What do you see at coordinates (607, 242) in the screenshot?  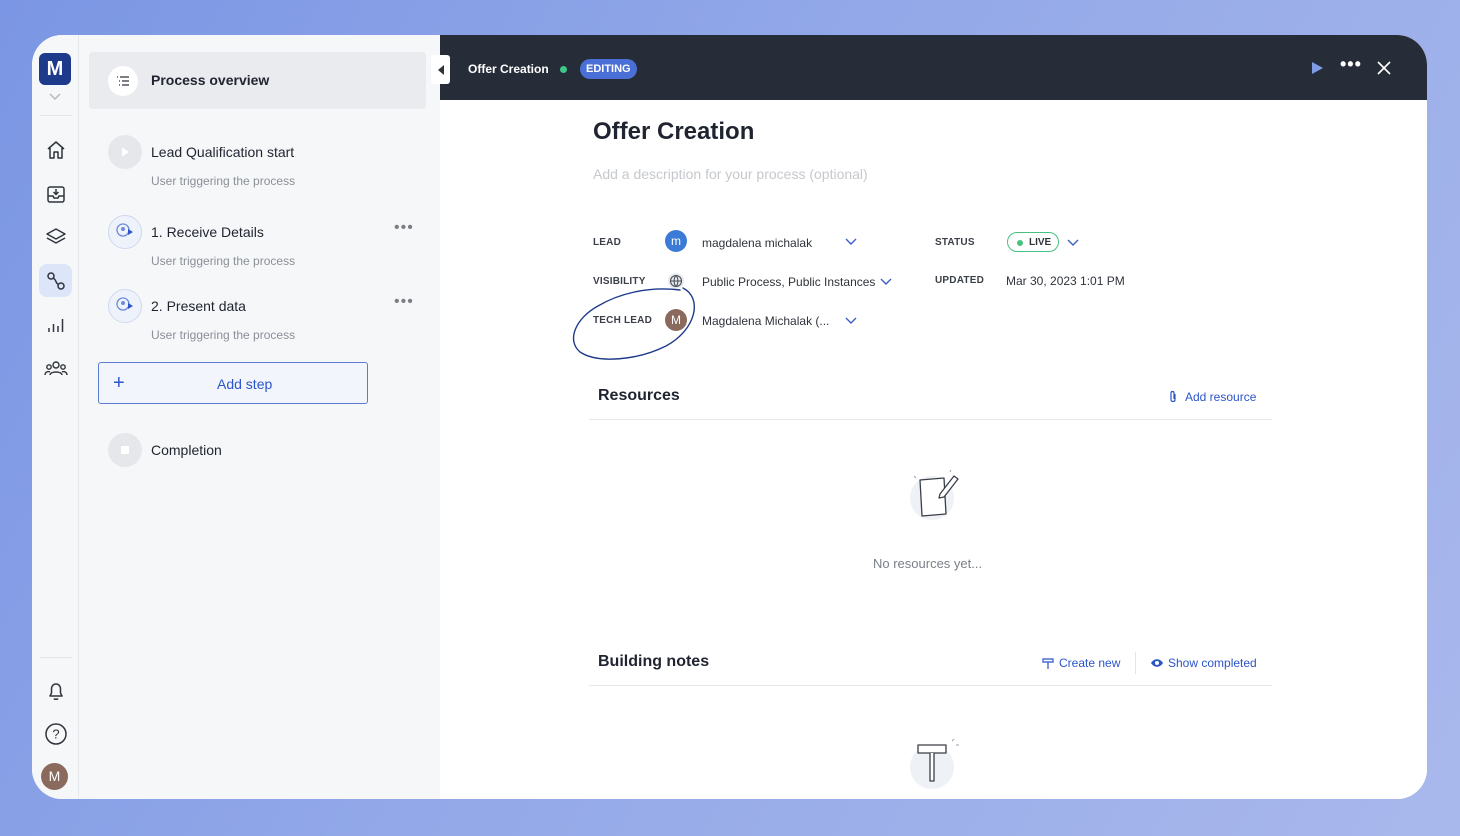 I see `lead-label: LEAD` at bounding box center [607, 242].